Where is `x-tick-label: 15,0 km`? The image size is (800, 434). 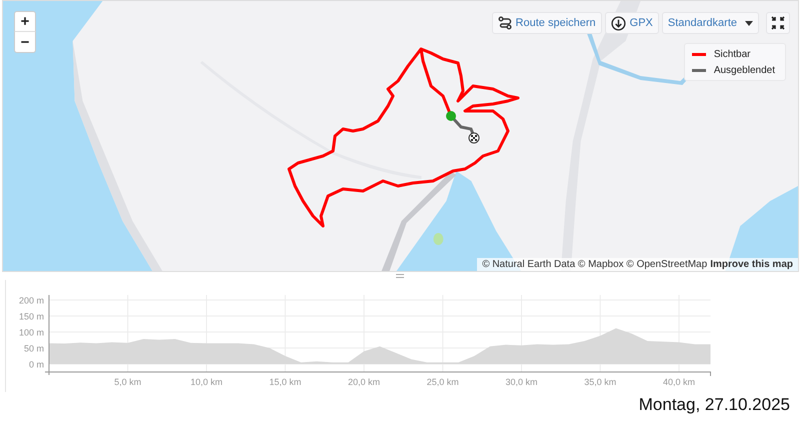
x-tick-label: 15,0 km is located at coordinates (285, 382).